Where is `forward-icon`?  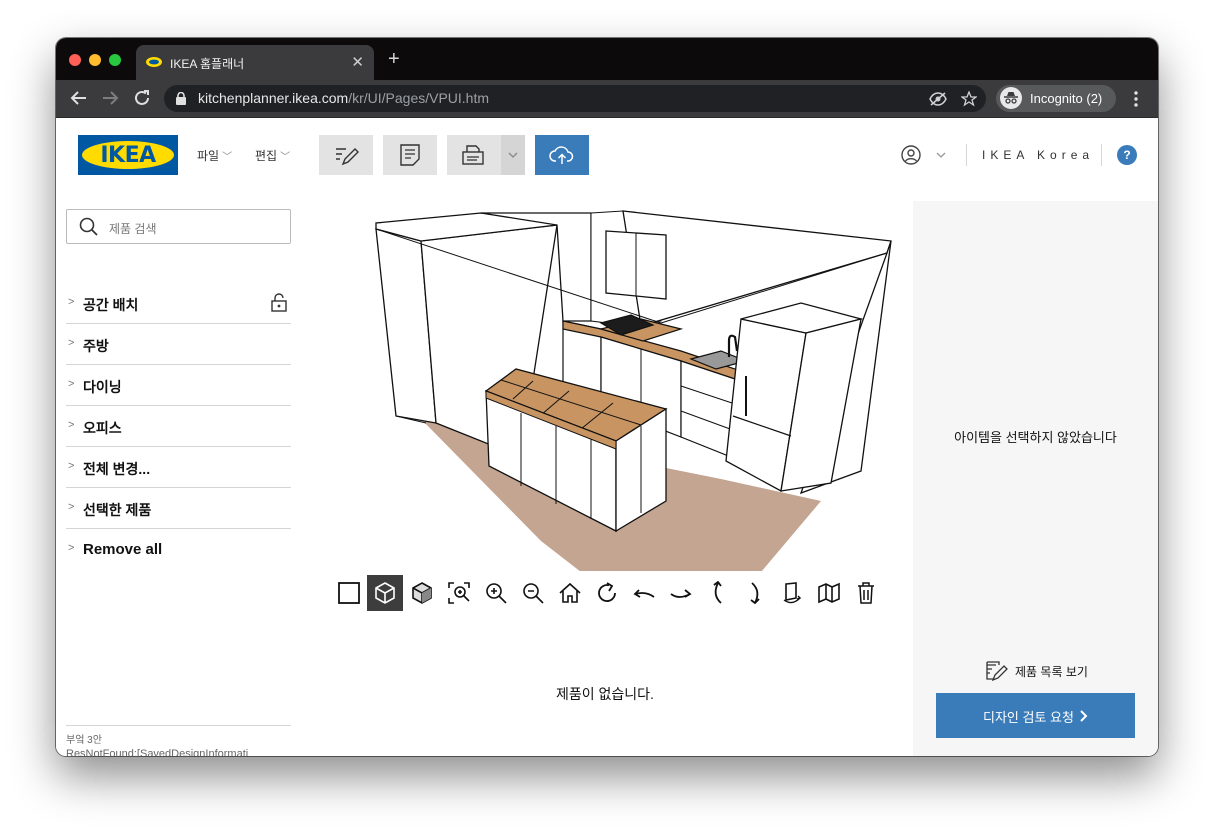 forward-icon is located at coordinates (110, 98).